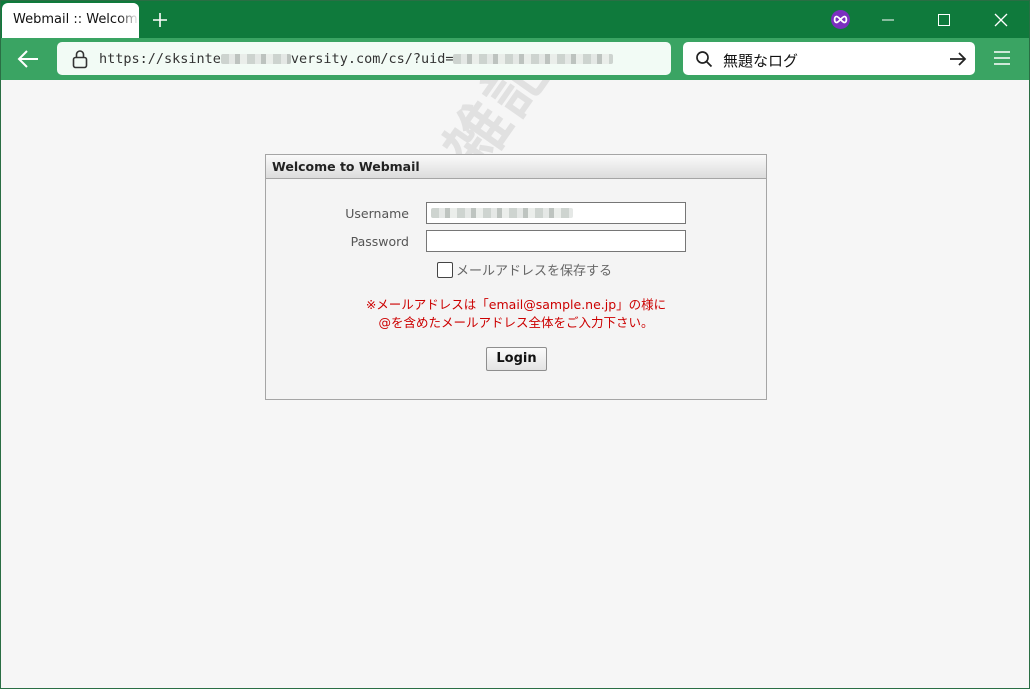  I want to click on minimize-icon, so click(888, 19).